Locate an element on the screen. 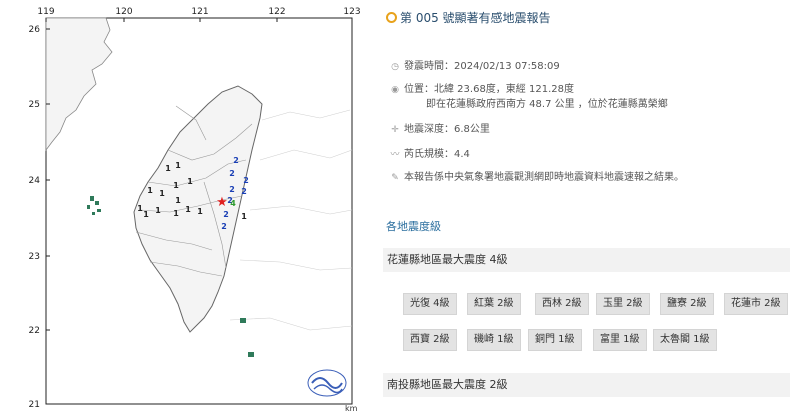 The height and width of the screenshot is (412, 800). lon-tick-label: 119 is located at coordinates (45, 12).